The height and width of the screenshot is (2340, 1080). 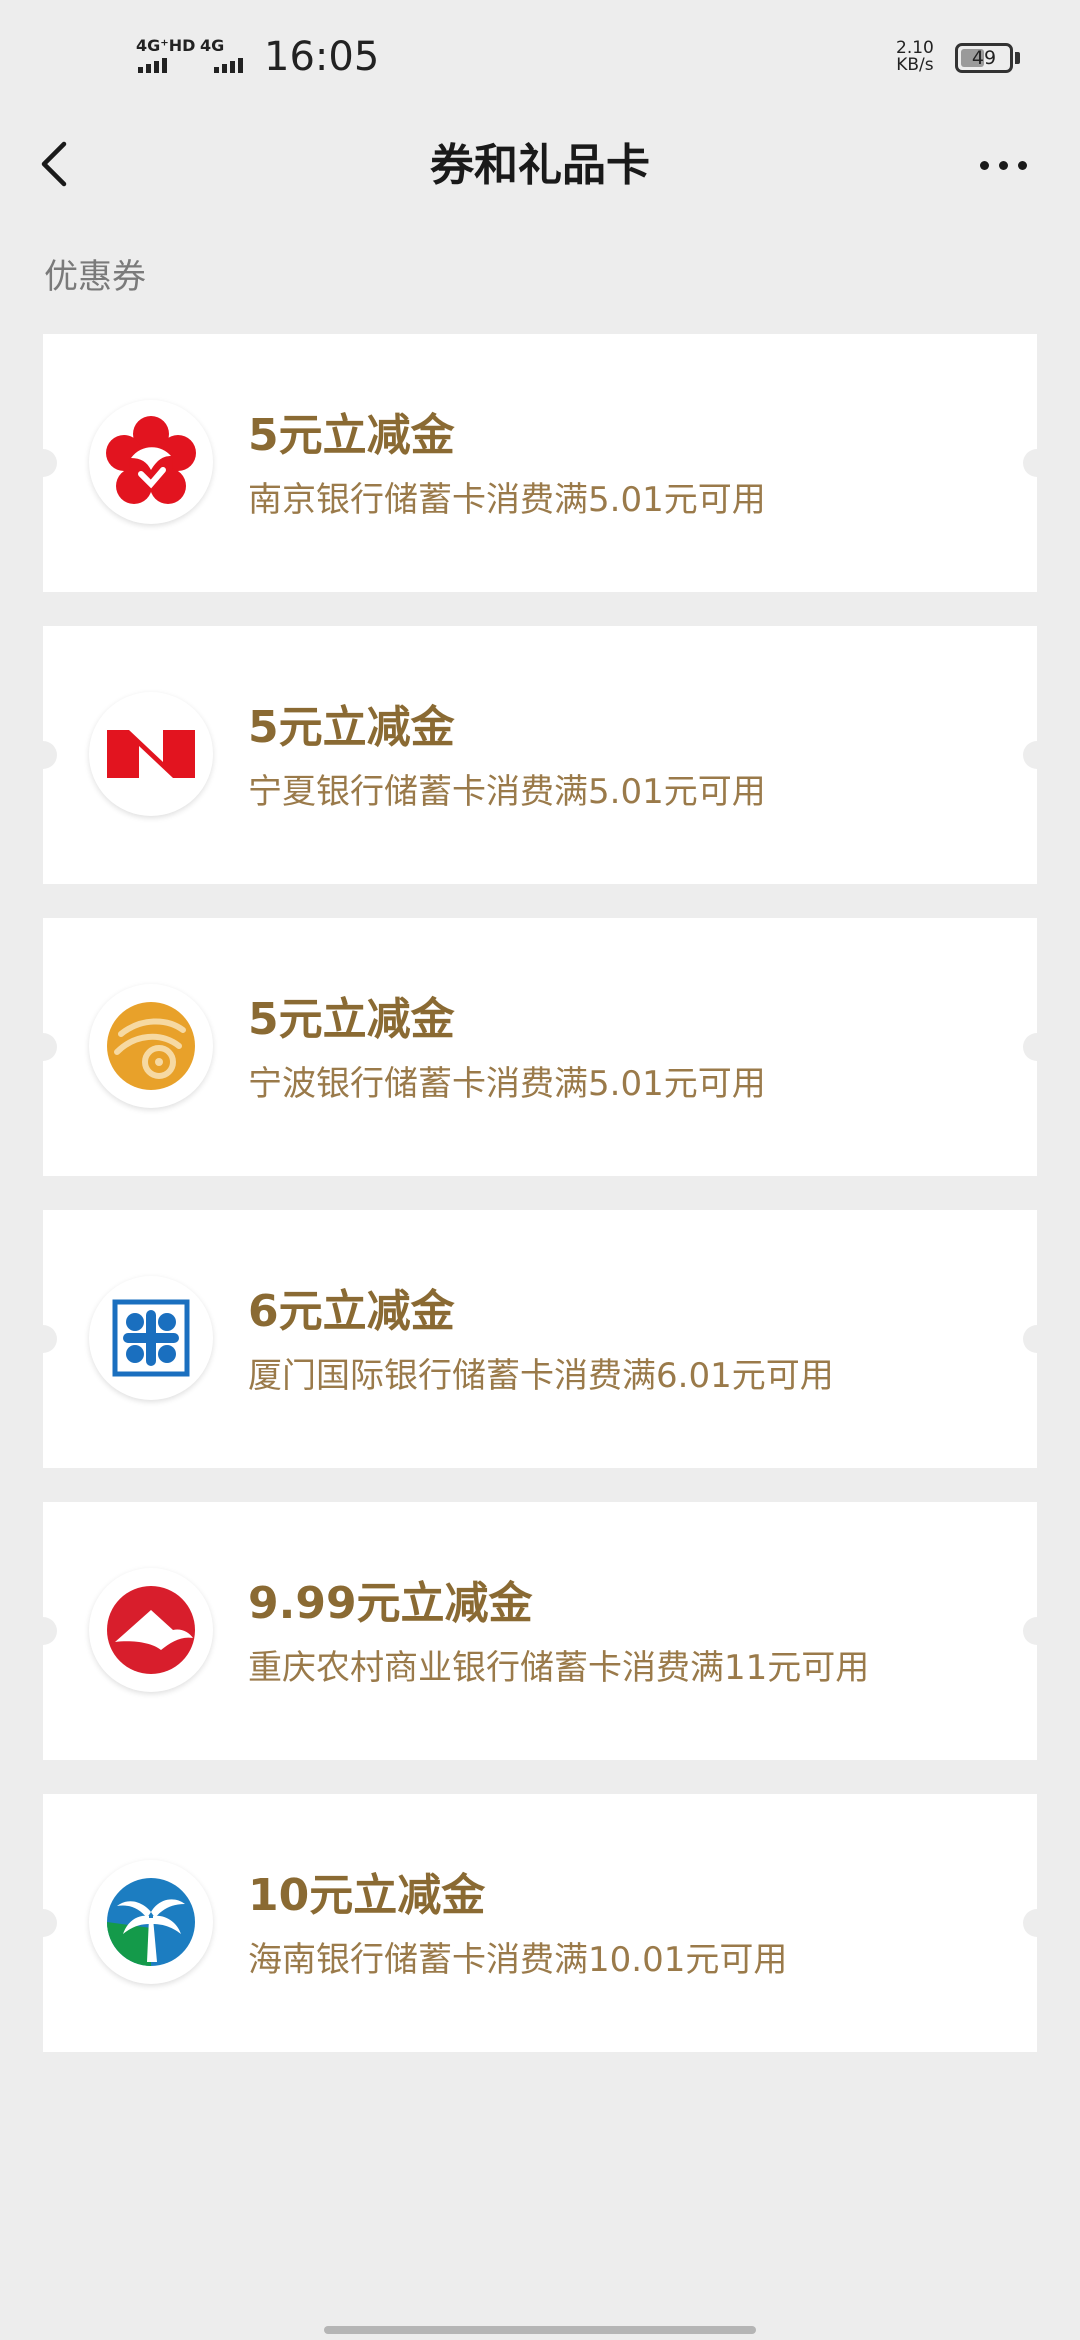 What do you see at coordinates (507, 1084) in the screenshot?
I see `coupon-description: 宁波银行储蓄卡消费满5.01元可用` at bounding box center [507, 1084].